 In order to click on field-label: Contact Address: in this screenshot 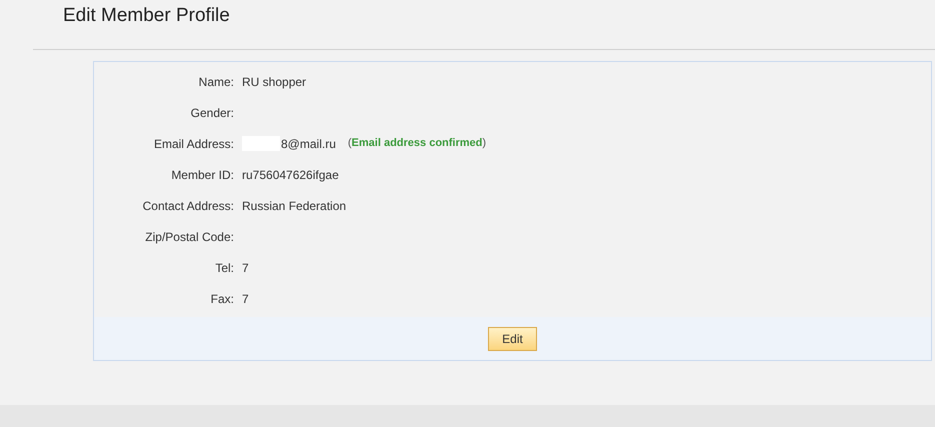, I will do `click(188, 206)`.